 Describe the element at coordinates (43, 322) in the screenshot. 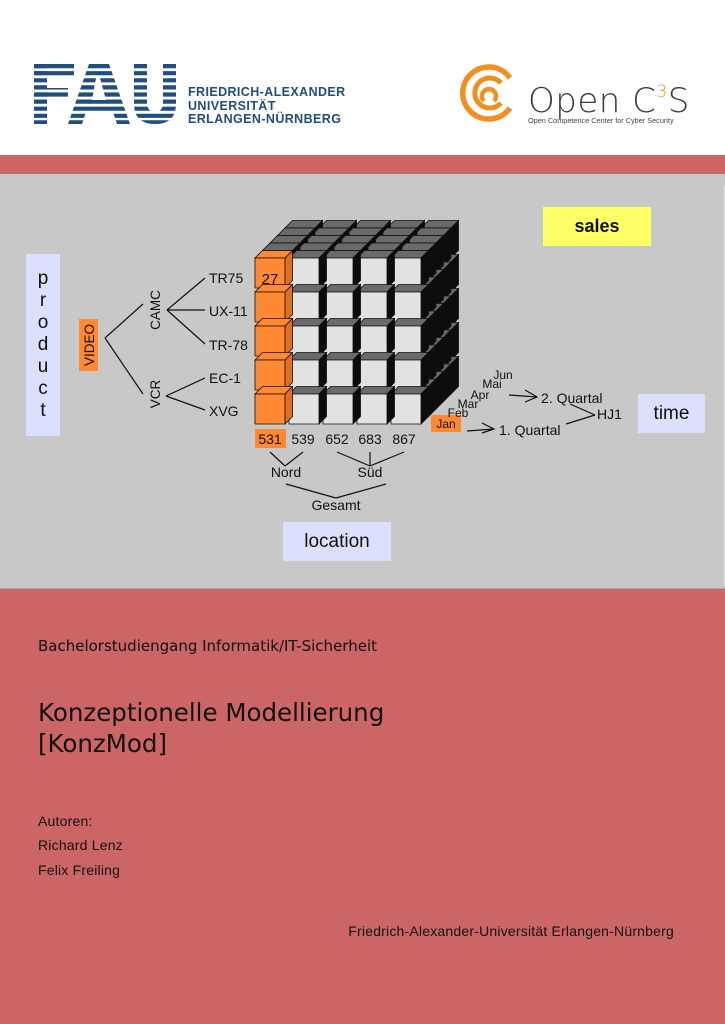

I see `product-letter: o` at that location.